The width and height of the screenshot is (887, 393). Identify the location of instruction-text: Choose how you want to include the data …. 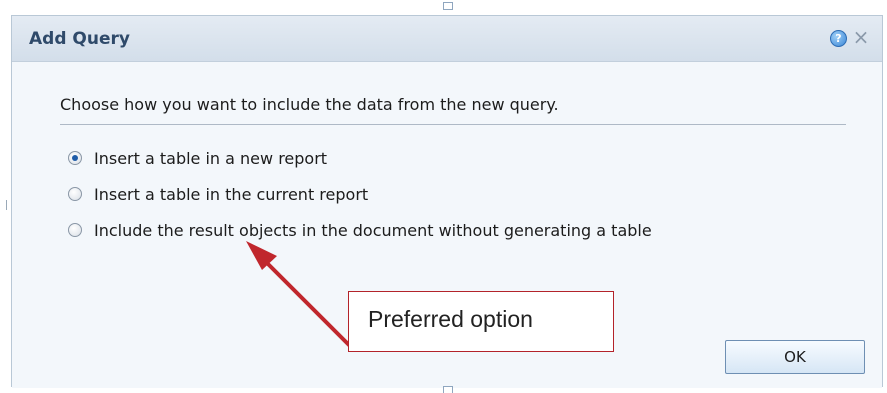
(309, 104).